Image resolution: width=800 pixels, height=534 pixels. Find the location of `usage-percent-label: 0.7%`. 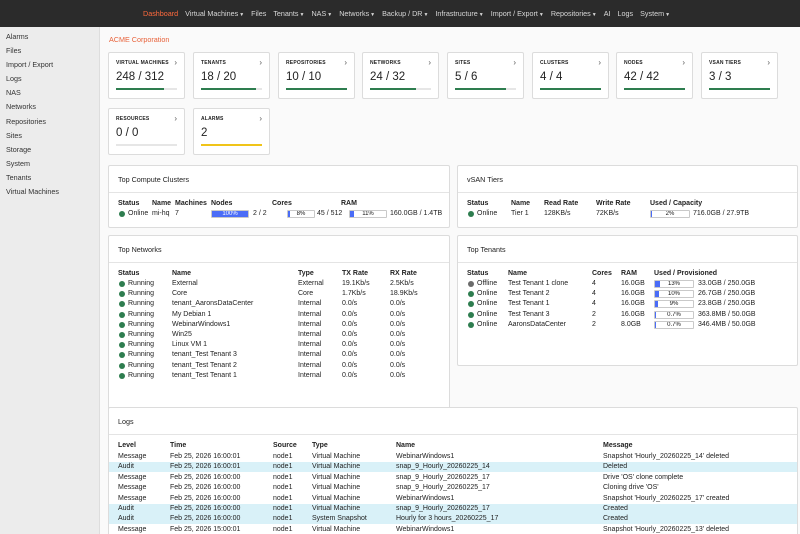

usage-percent-label: 0.7% is located at coordinates (674, 314).